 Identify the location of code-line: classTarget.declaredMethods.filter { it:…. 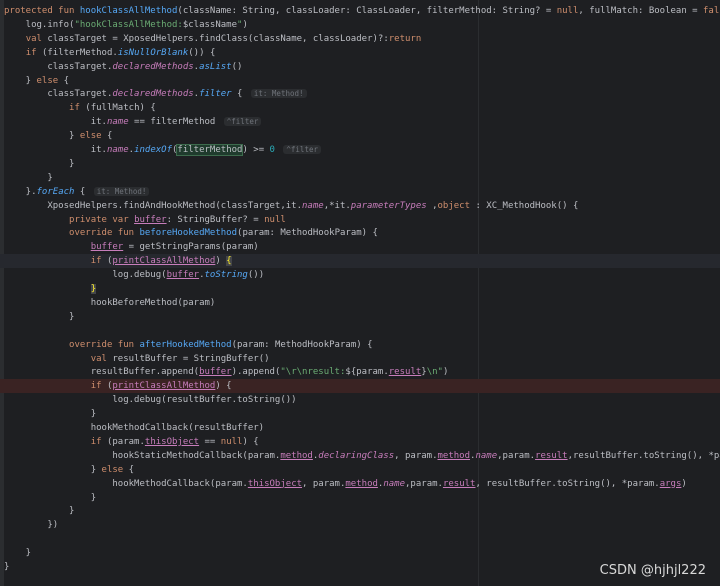
(360, 94).